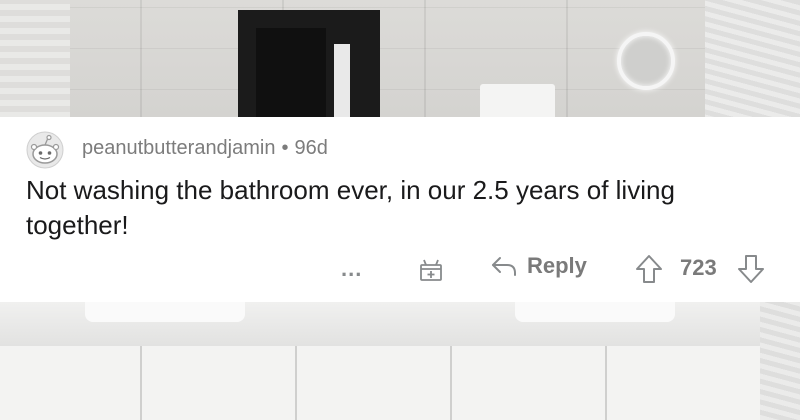 This screenshot has width=800, height=420. I want to click on comment-meta: peanutbutterandjamin • 96d, so click(205, 148).